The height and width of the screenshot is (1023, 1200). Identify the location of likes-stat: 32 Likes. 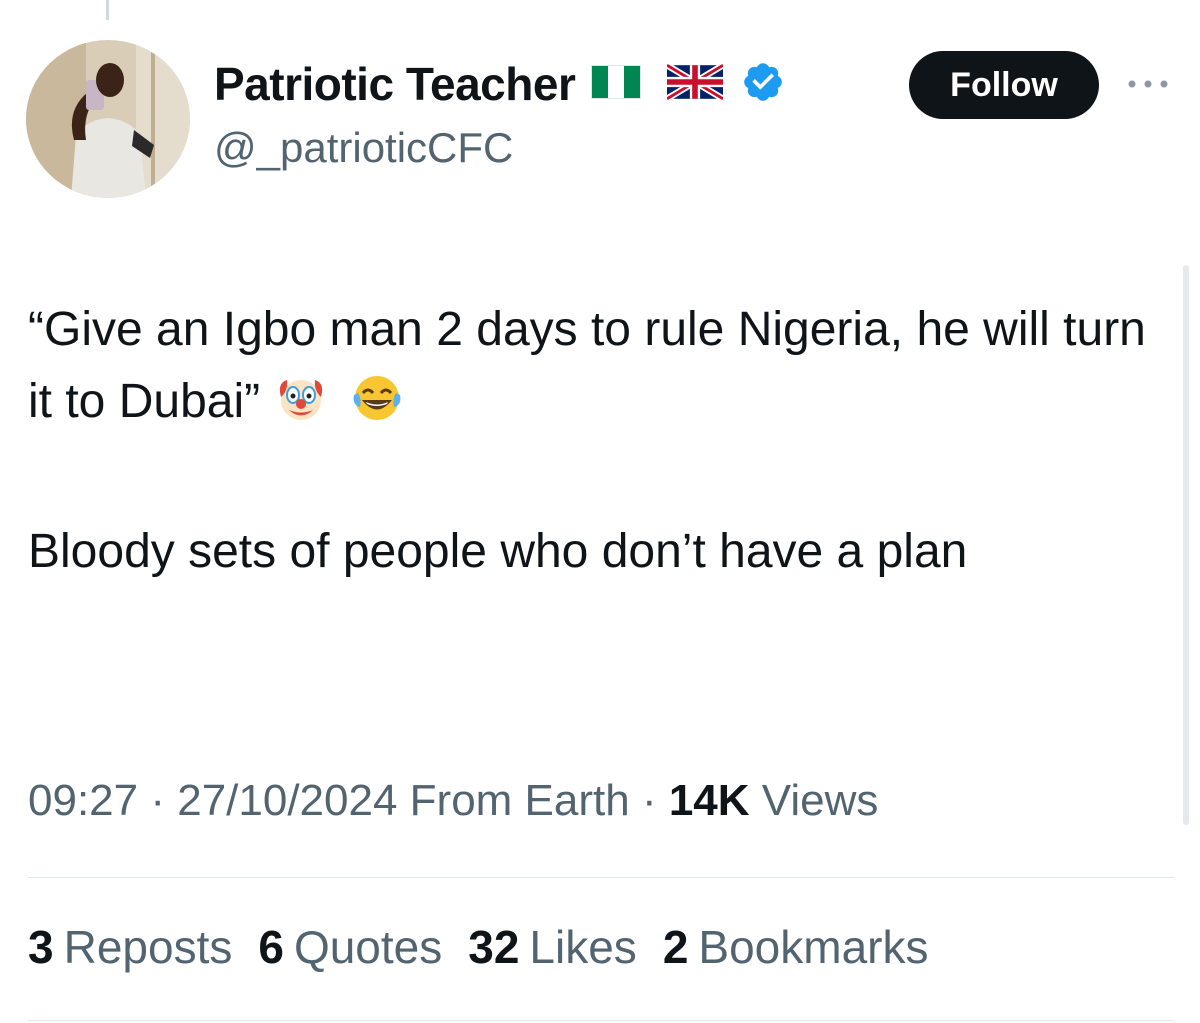
(552, 947).